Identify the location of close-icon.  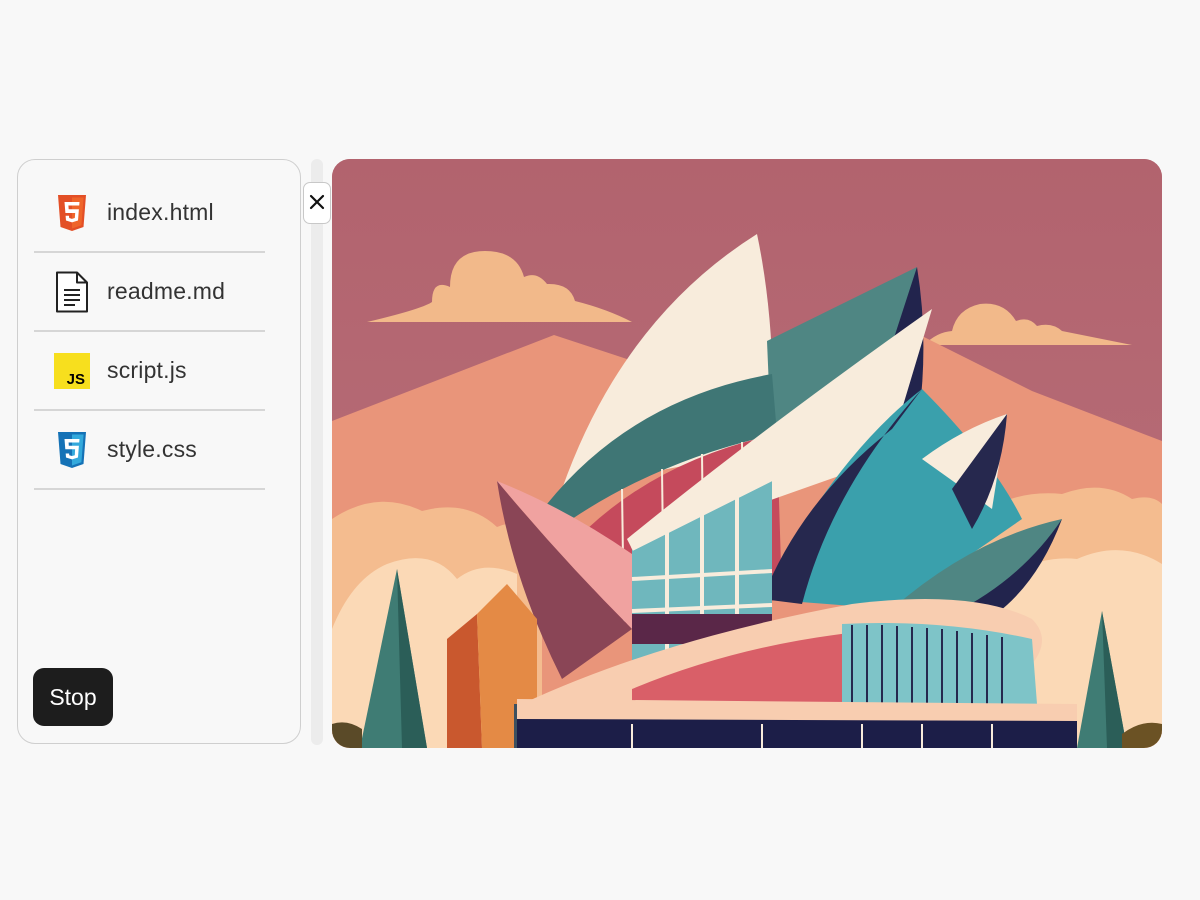
(317, 203).